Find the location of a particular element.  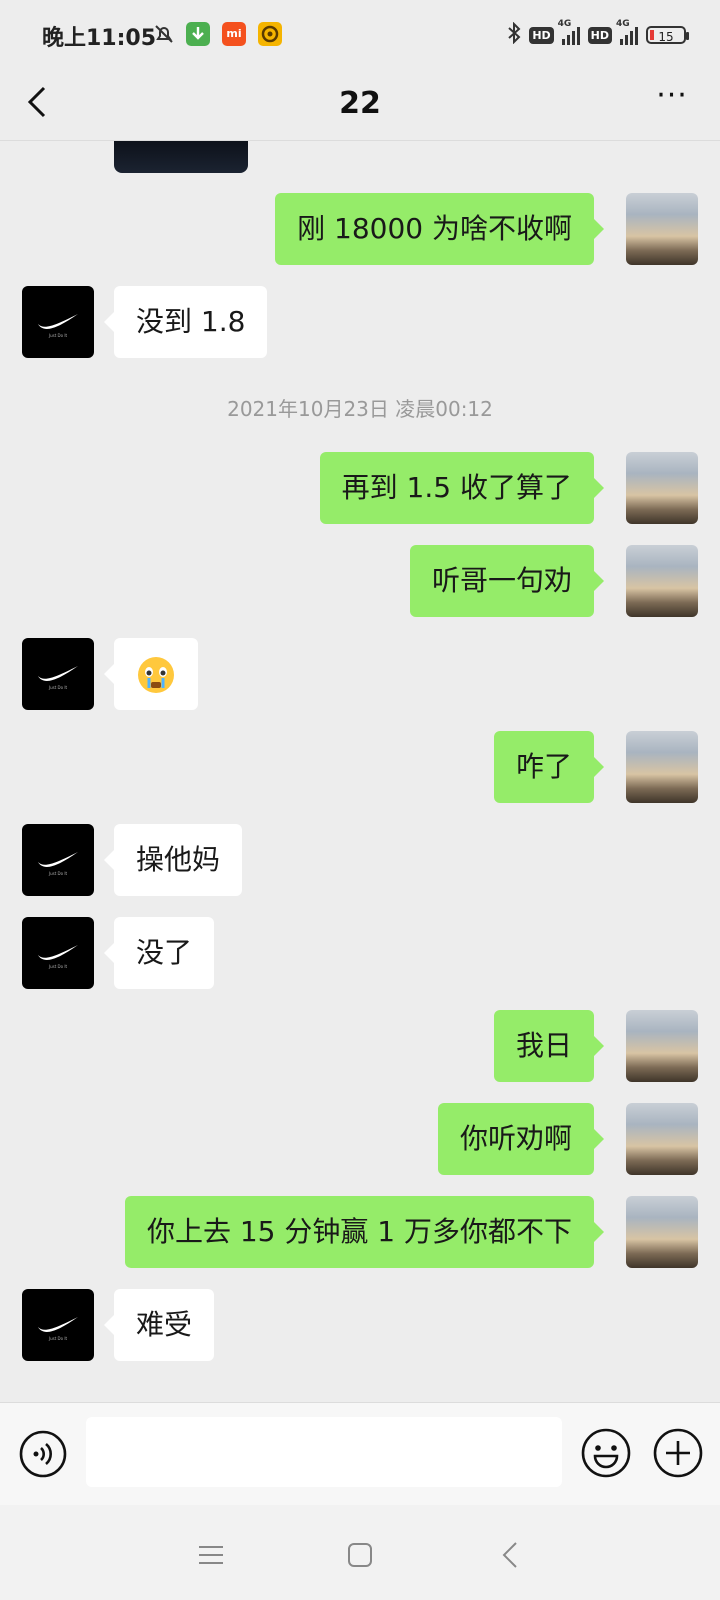

message-bubble: 刚 18000 为啥不收啊 is located at coordinates (439, 229).